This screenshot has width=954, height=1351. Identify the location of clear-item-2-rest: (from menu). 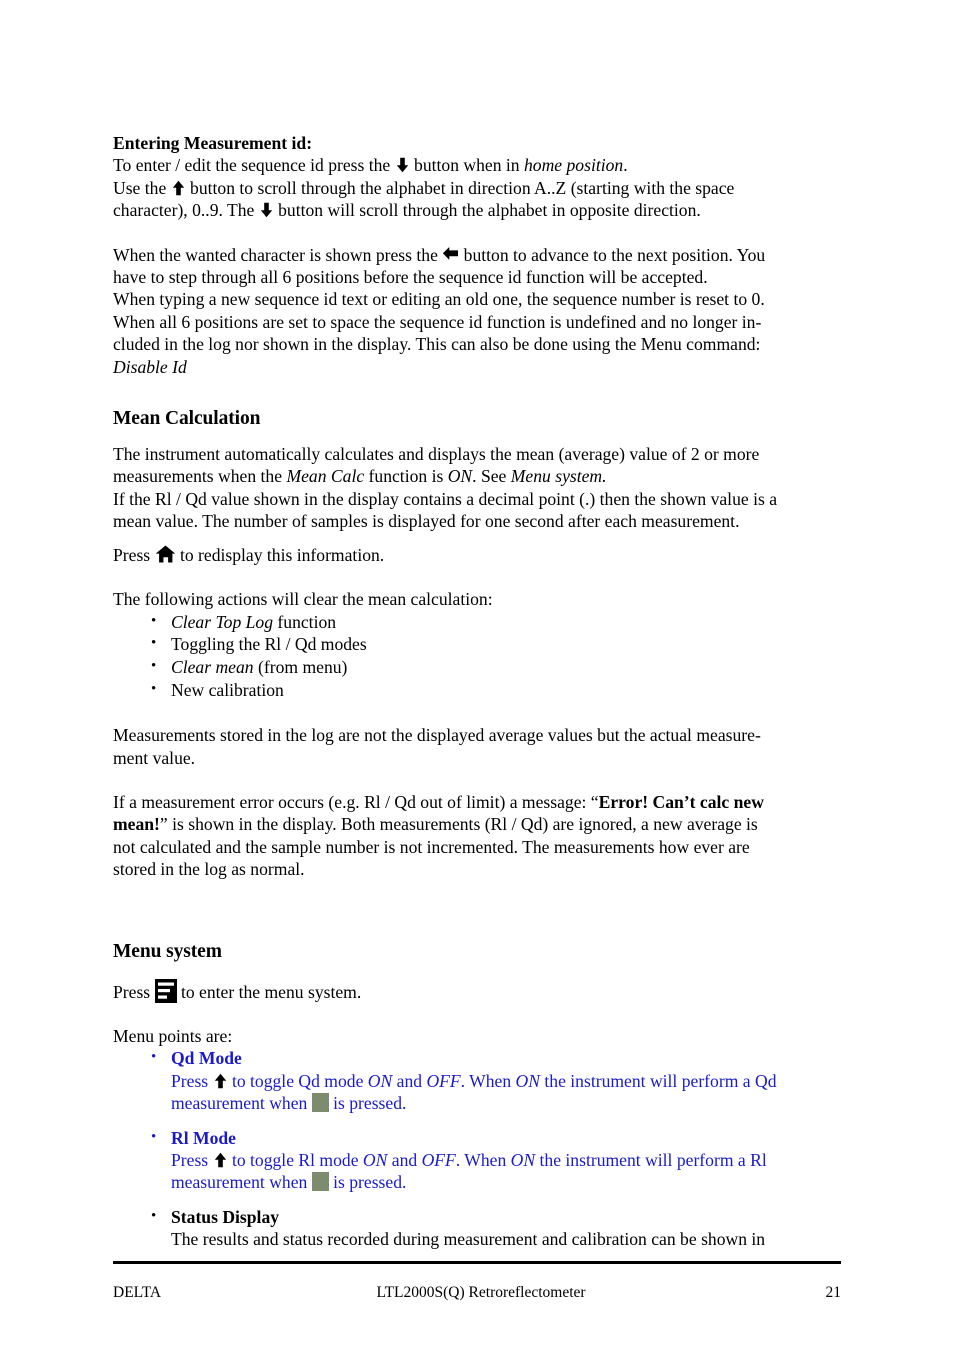
(300, 667).